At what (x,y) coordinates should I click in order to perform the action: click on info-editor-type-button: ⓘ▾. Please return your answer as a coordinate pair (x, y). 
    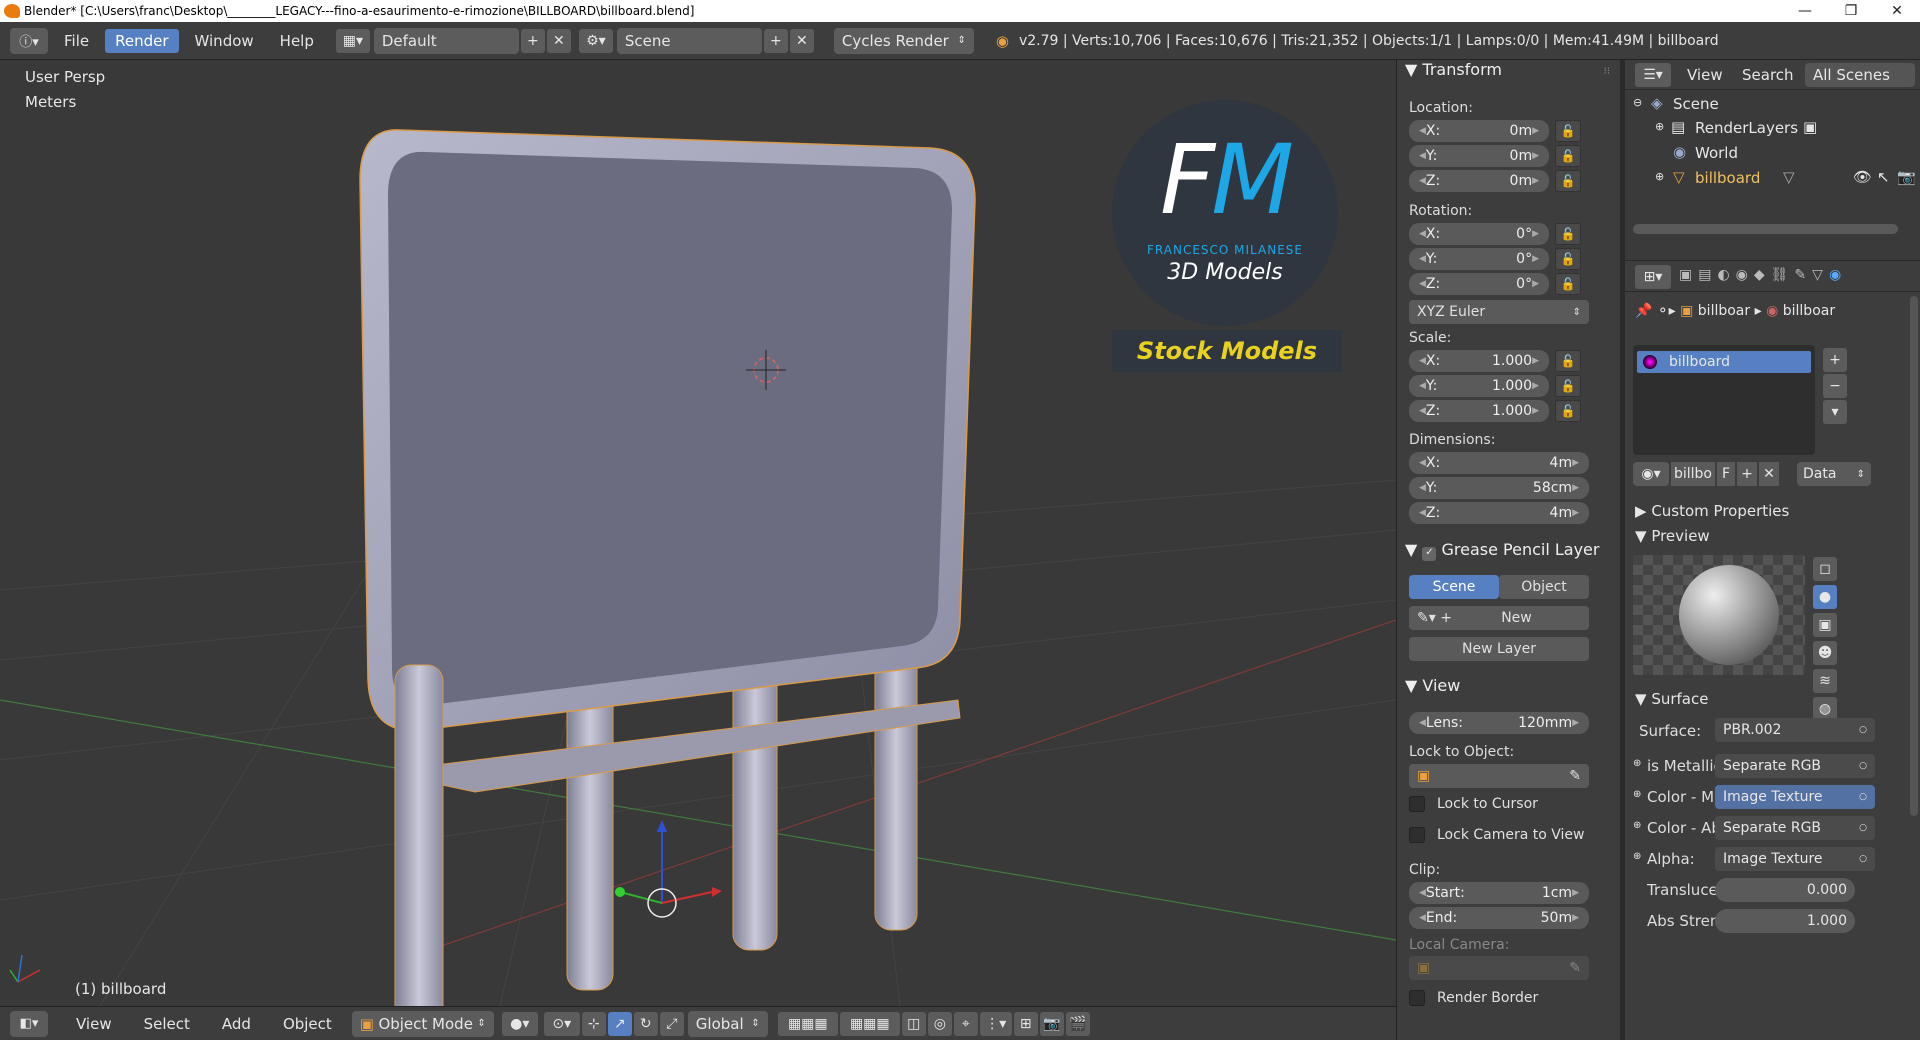
    Looking at the image, I should click on (29, 40).